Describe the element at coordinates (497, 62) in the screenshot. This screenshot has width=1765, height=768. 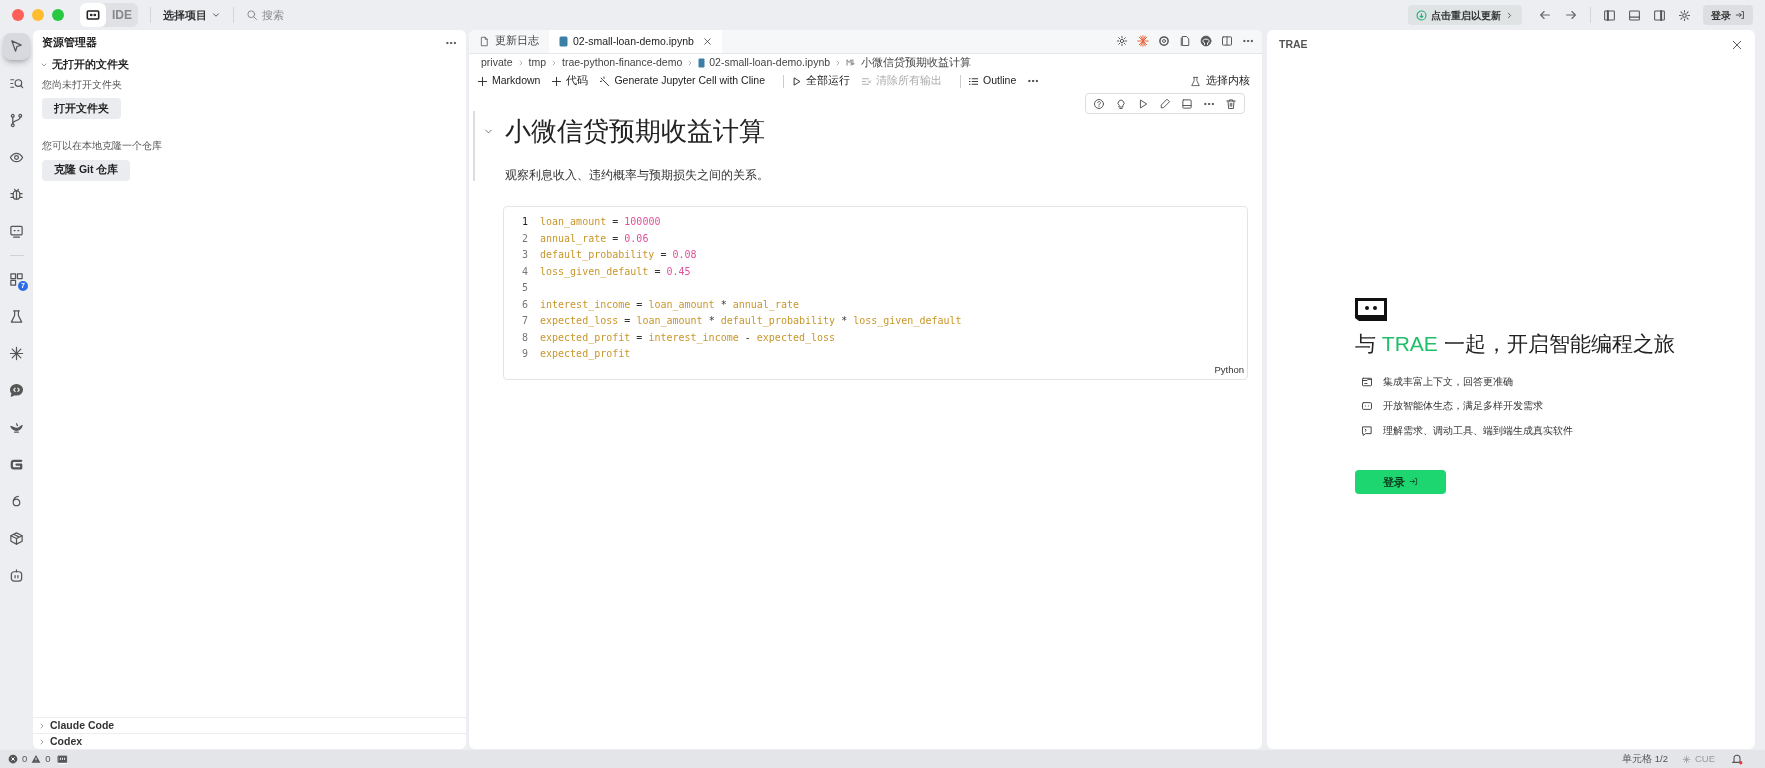
I see `breadcrumb-item: private` at that location.